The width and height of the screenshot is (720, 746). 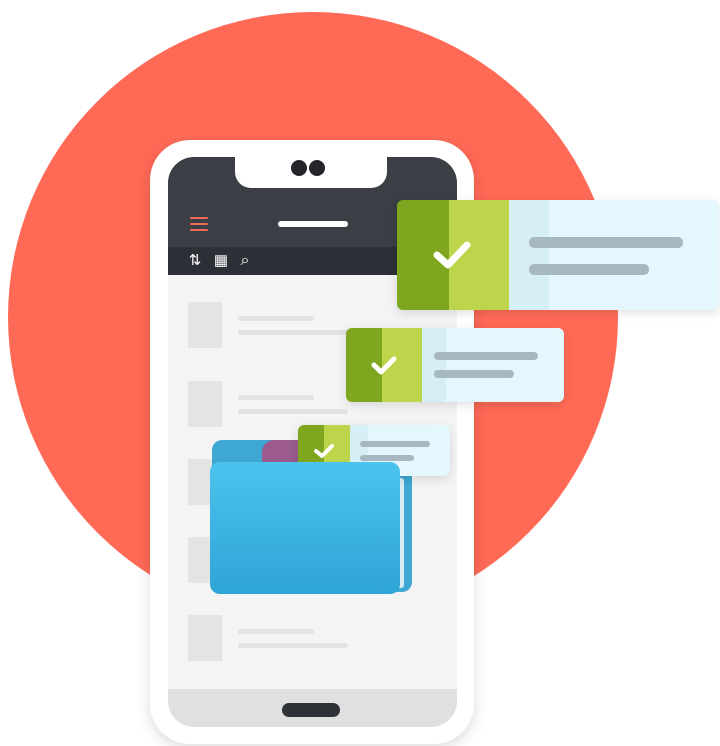 What do you see at coordinates (455, 365) in the screenshot?
I see `checked-card-medium` at bounding box center [455, 365].